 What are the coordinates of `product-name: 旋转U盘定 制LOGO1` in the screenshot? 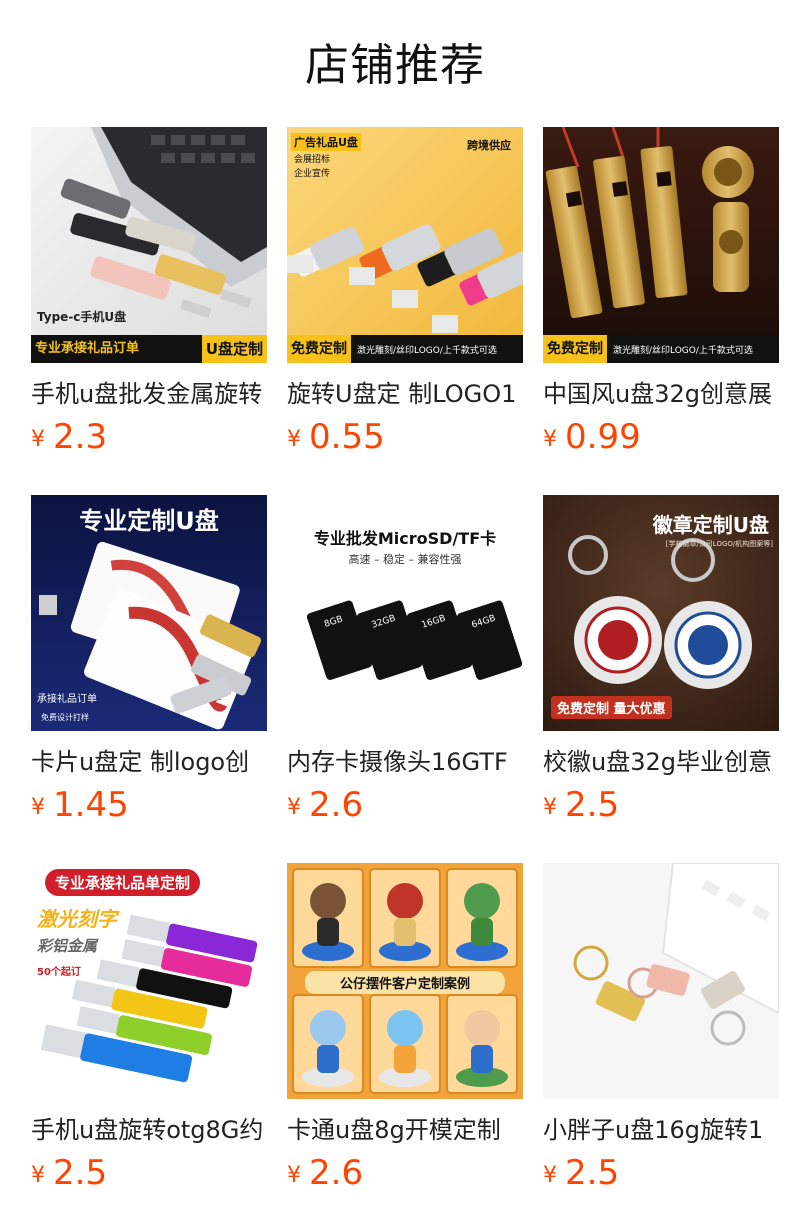 It's located at (405, 394).